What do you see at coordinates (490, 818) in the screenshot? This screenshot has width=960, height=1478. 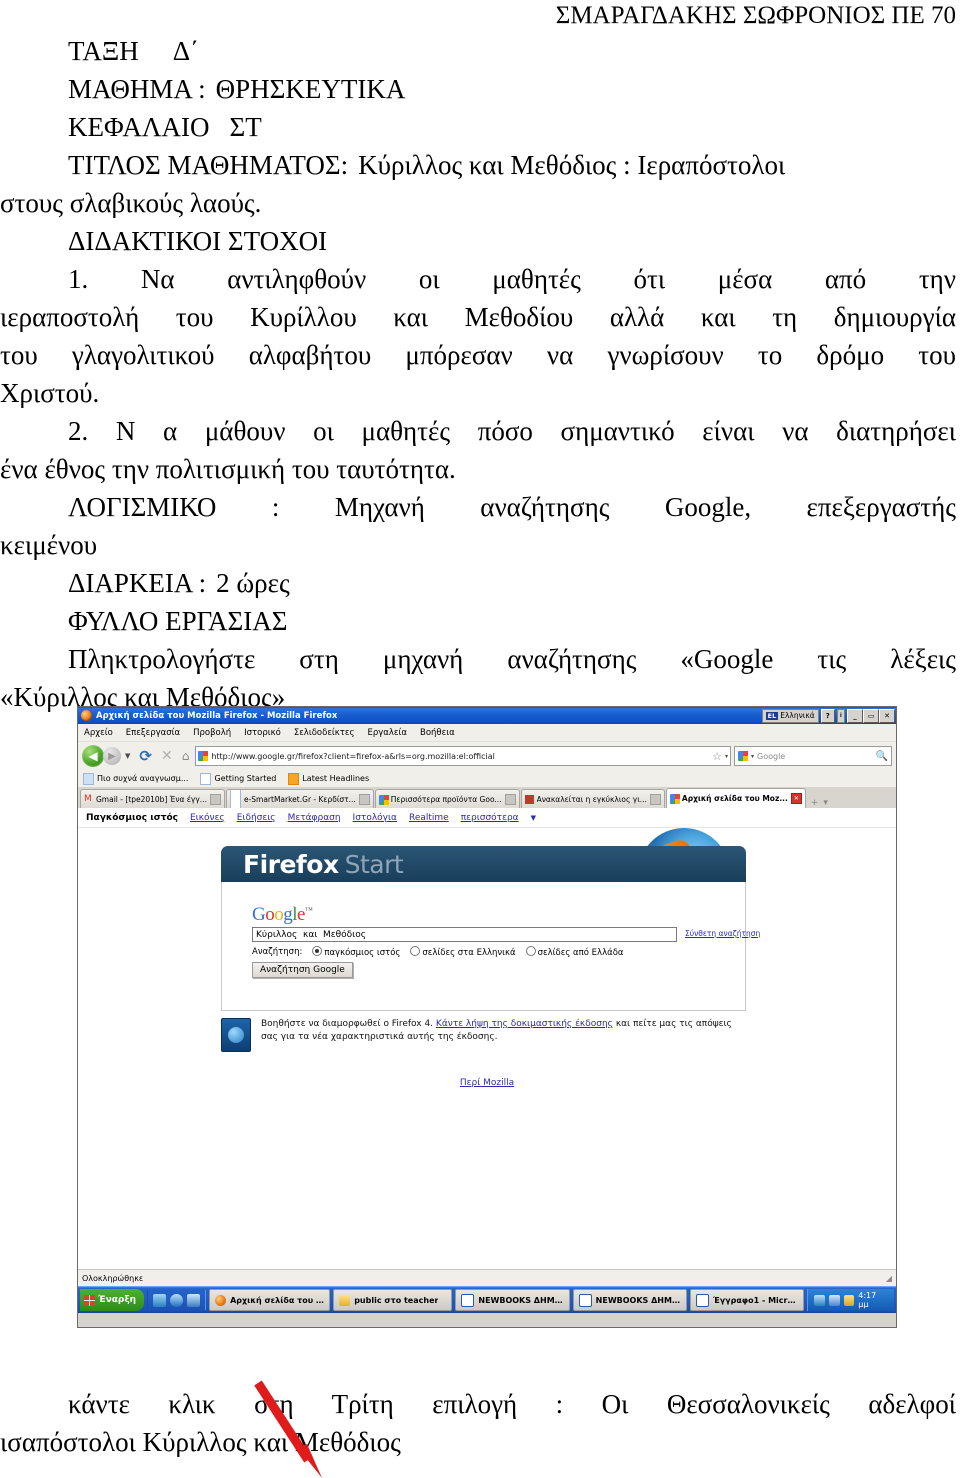 I see `gnav-more: περισσότερα` at bounding box center [490, 818].